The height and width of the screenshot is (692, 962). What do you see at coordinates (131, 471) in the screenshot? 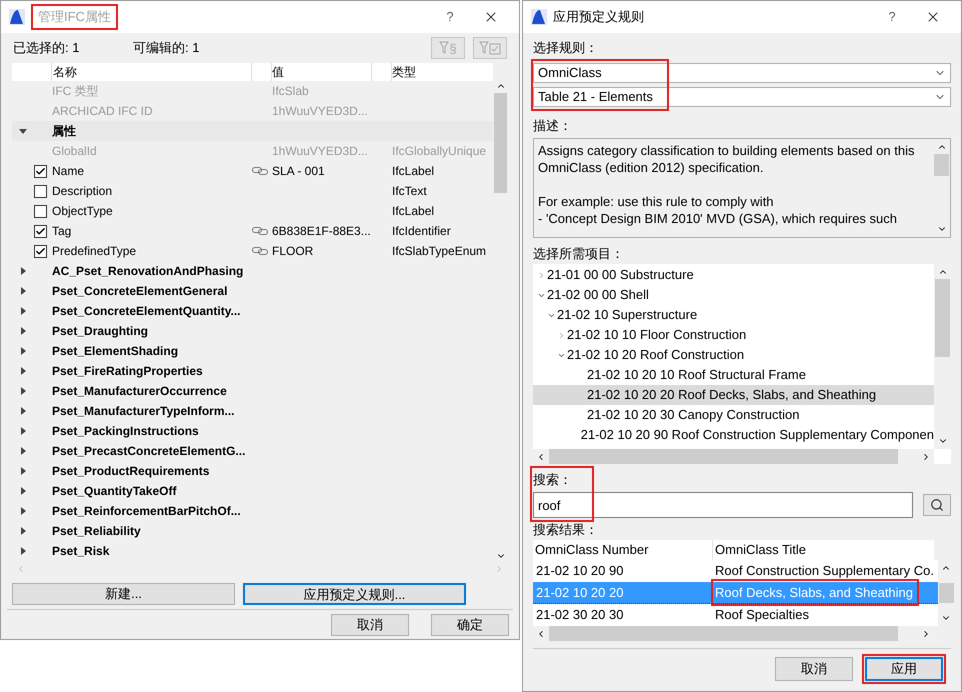
I see `property-group-name: Pset_ProductRequirements` at bounding box center [131, 471].